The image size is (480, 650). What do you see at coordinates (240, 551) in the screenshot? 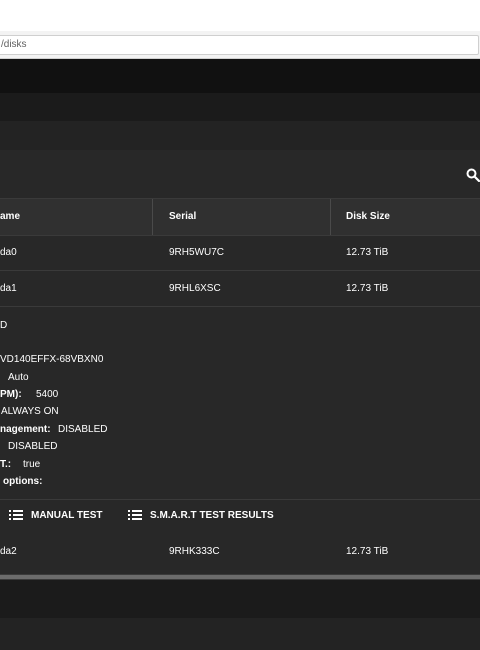
I see `table-row: da2 9RHK333C 12.73 TiB` at bounding box center [240, 551].